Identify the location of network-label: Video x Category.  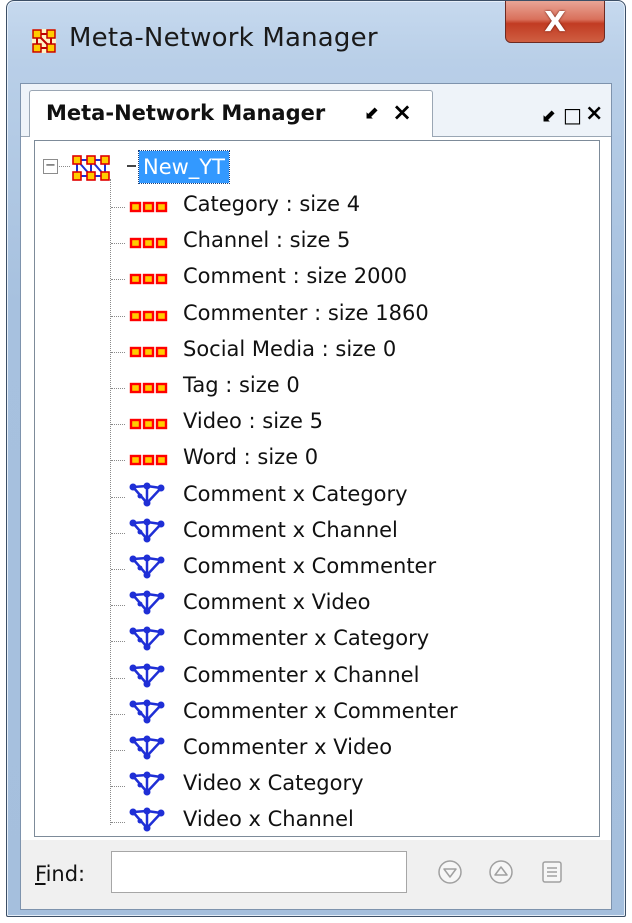
(273, 783).